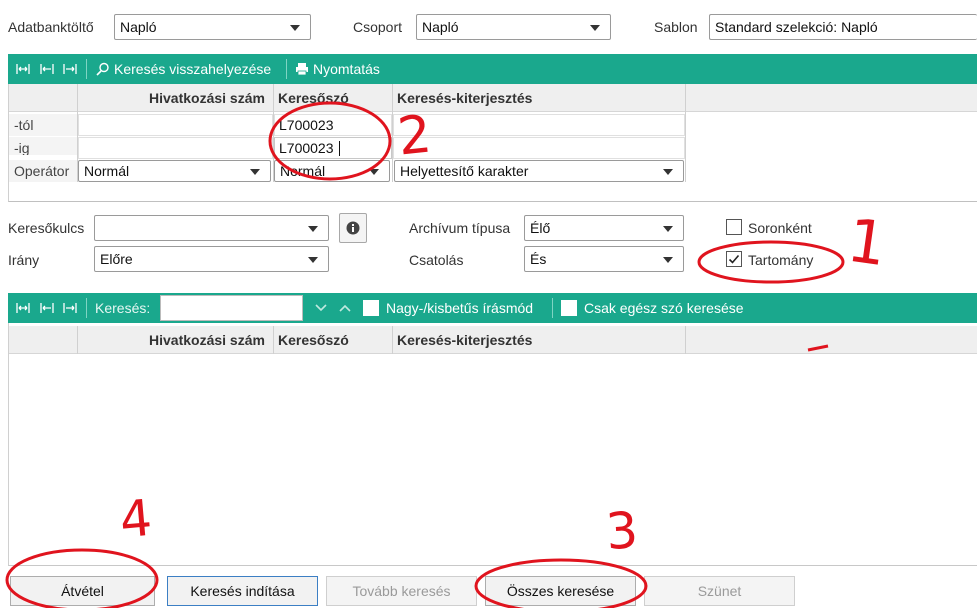 This screenshot has width=977, height=608. Describe the element at coordinates (464, 171) in the screenshot. I see `operator-extension-value: Helyettesítő karakter` at that location.